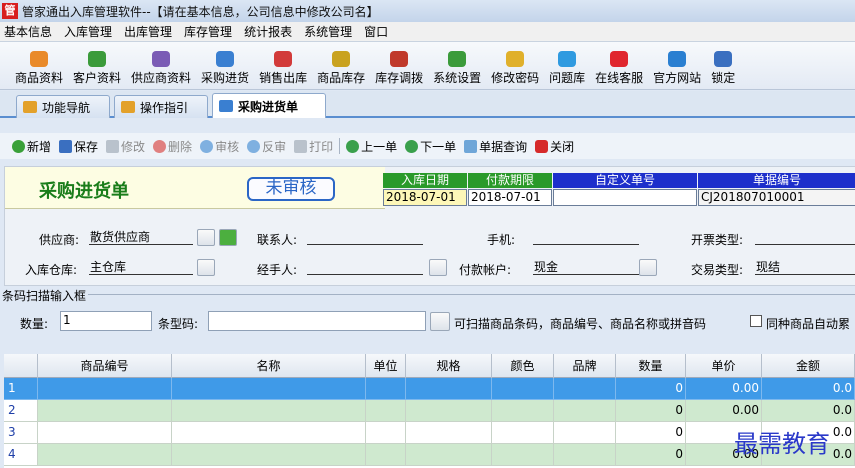 Image resolution: width=855 pixels, height=468 pixels. Describe the element at coordinates (141, 237) in the screenshot. I see `supplier-field: 散货供应商` at that location.